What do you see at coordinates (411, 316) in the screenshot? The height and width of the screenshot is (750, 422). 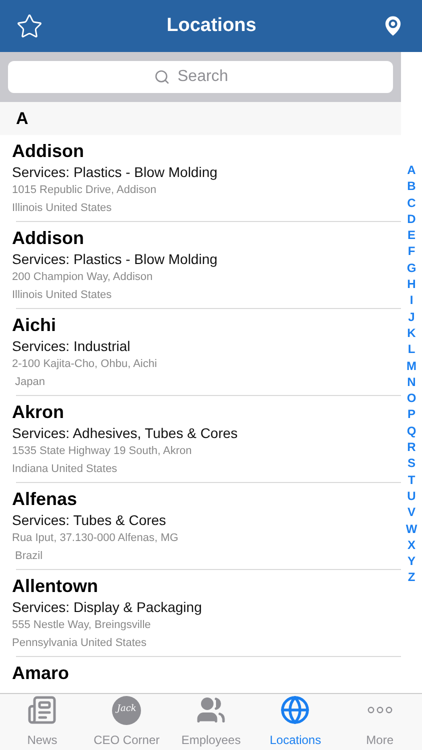 I see `index-letter: J` at bounding box center [411, 316].